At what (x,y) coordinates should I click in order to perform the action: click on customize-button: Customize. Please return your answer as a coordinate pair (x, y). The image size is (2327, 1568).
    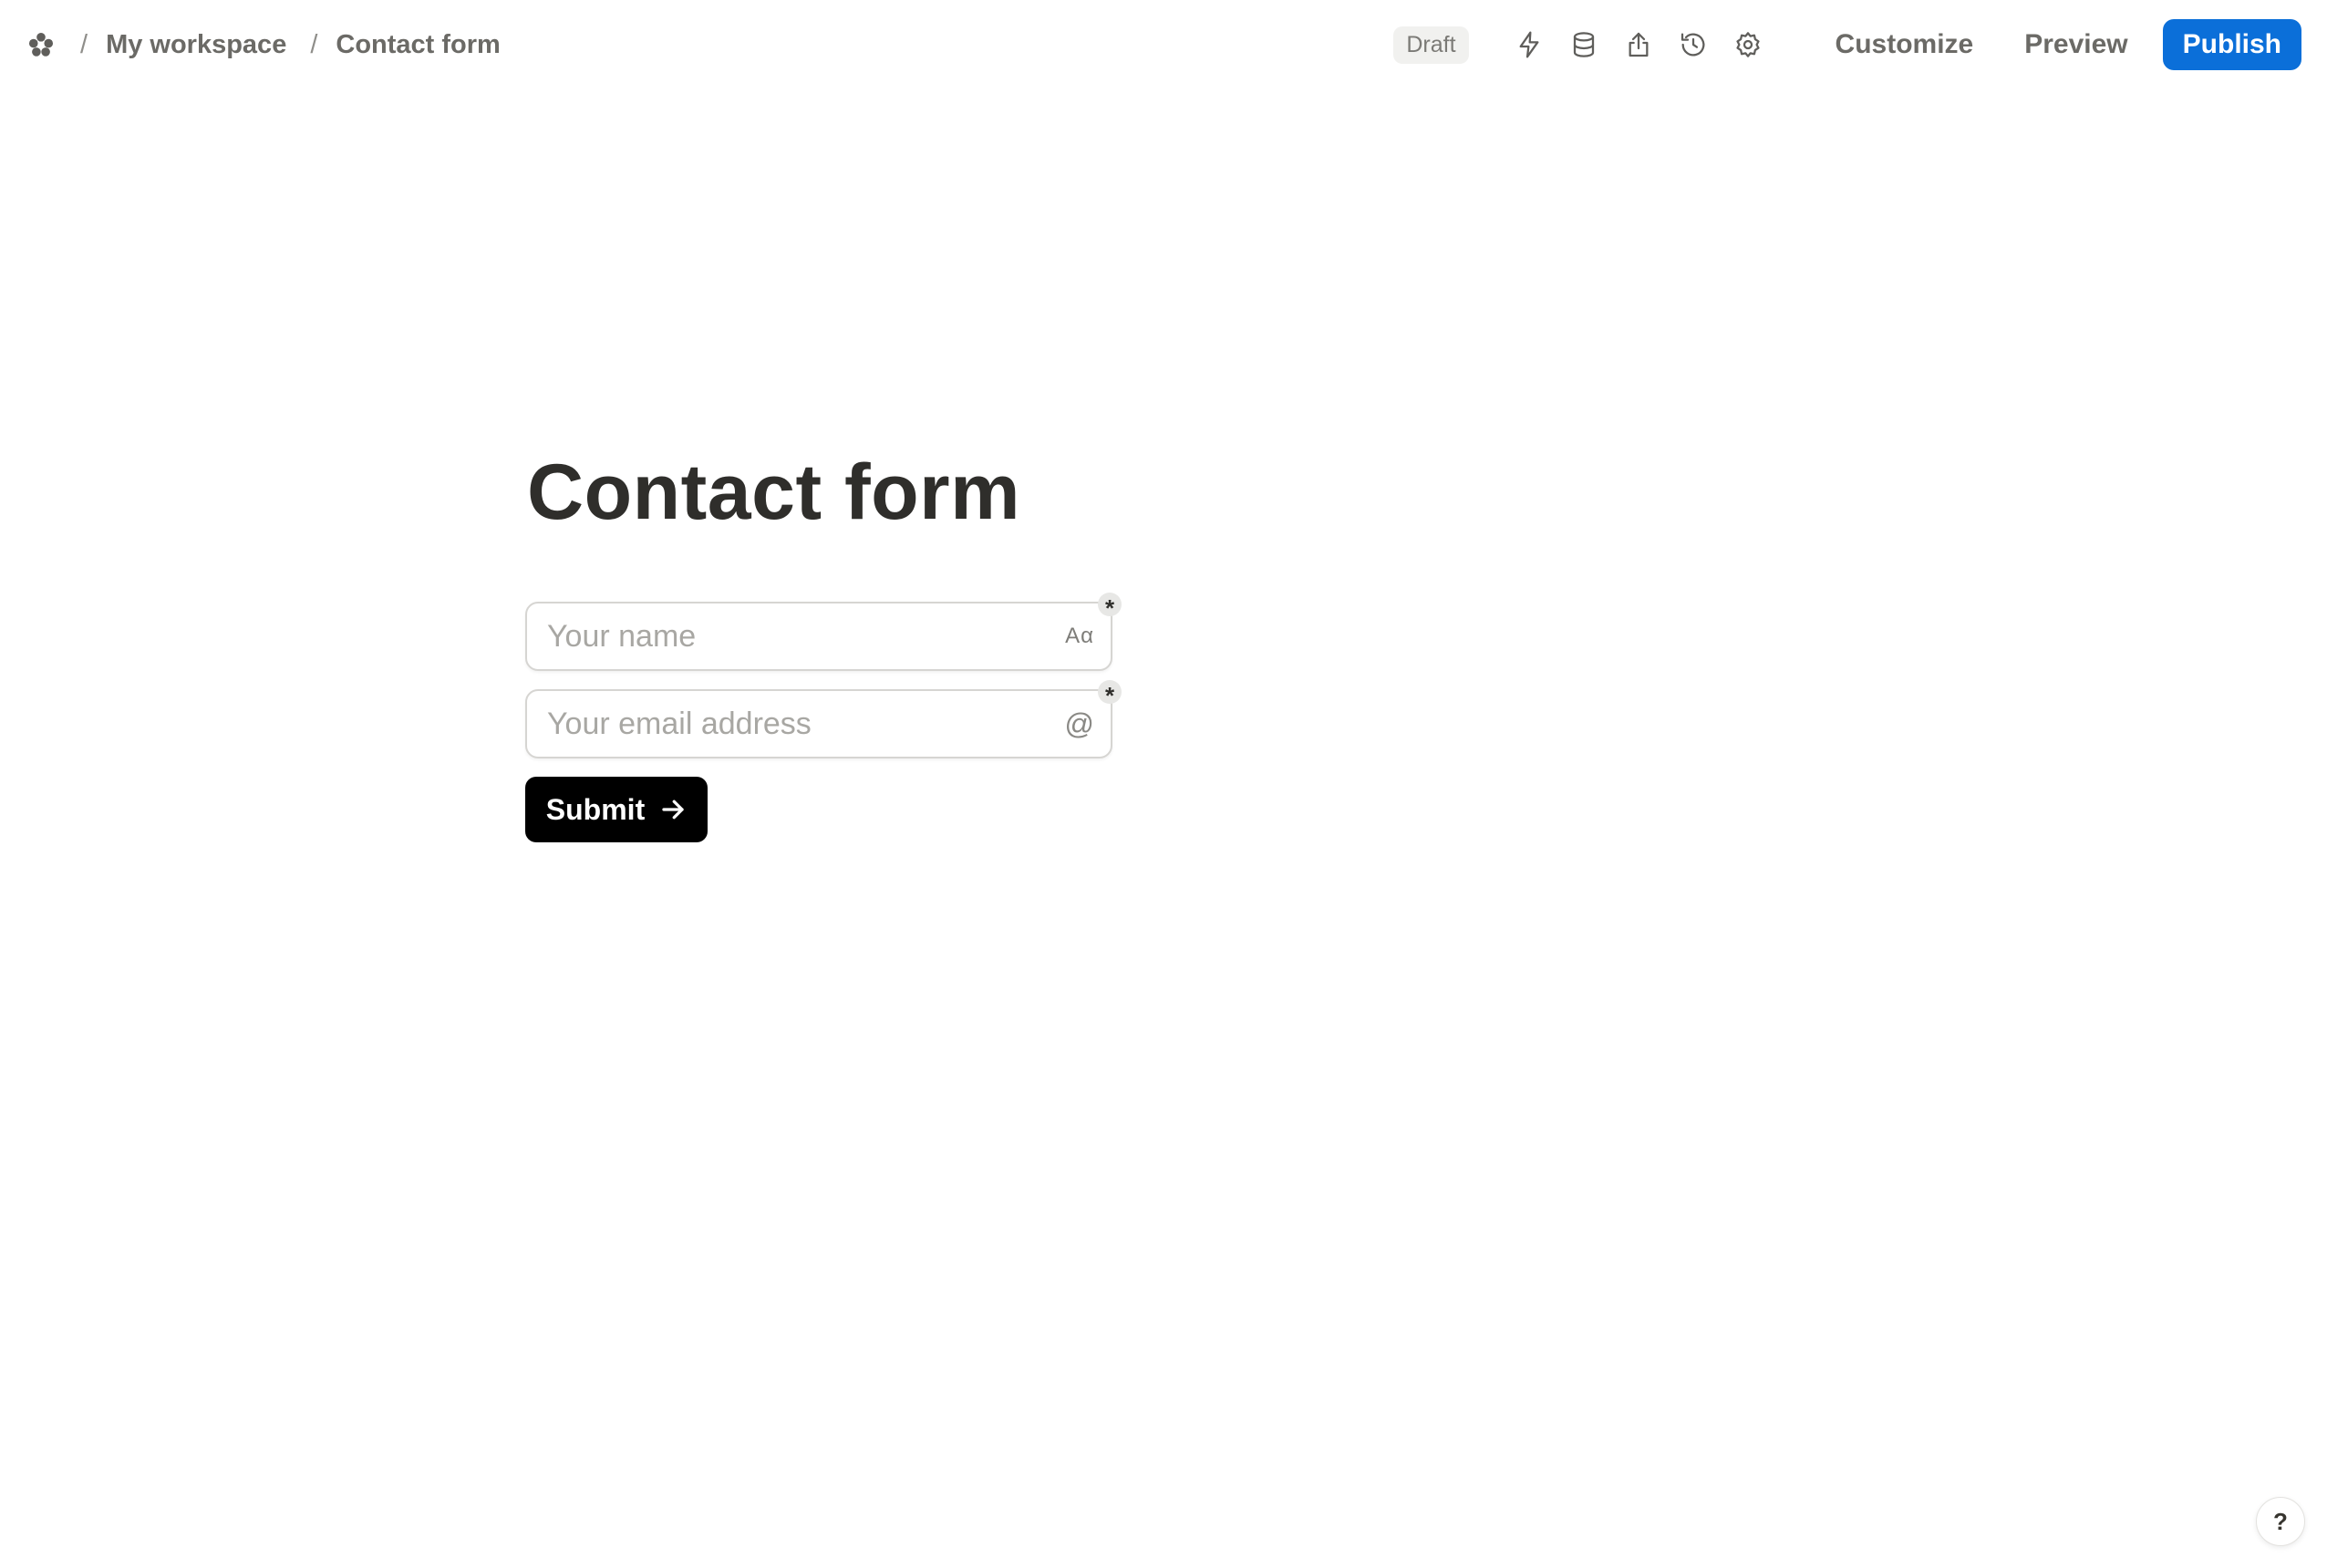
    Looking at the image, I should click on (1905, 44).